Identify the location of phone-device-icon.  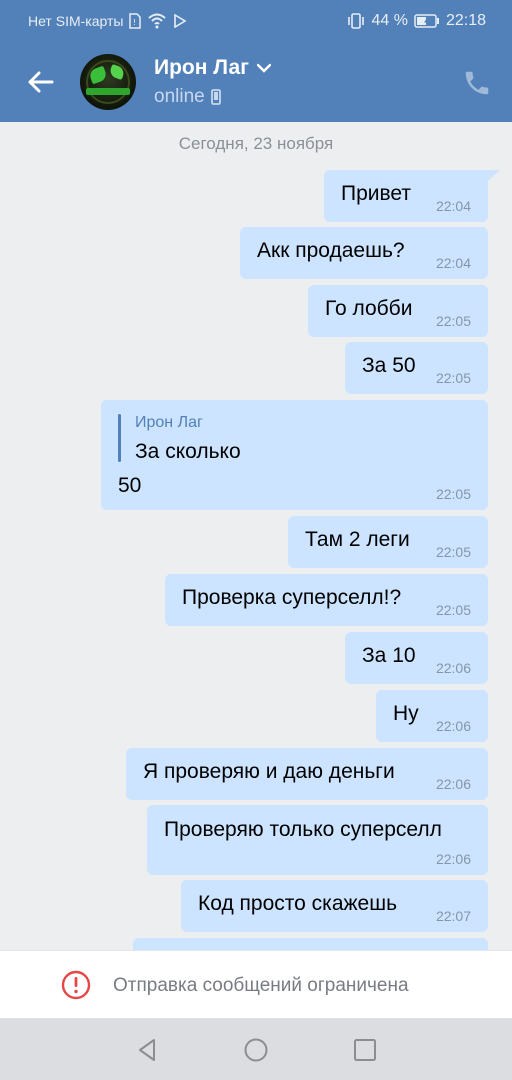
(215, 97).